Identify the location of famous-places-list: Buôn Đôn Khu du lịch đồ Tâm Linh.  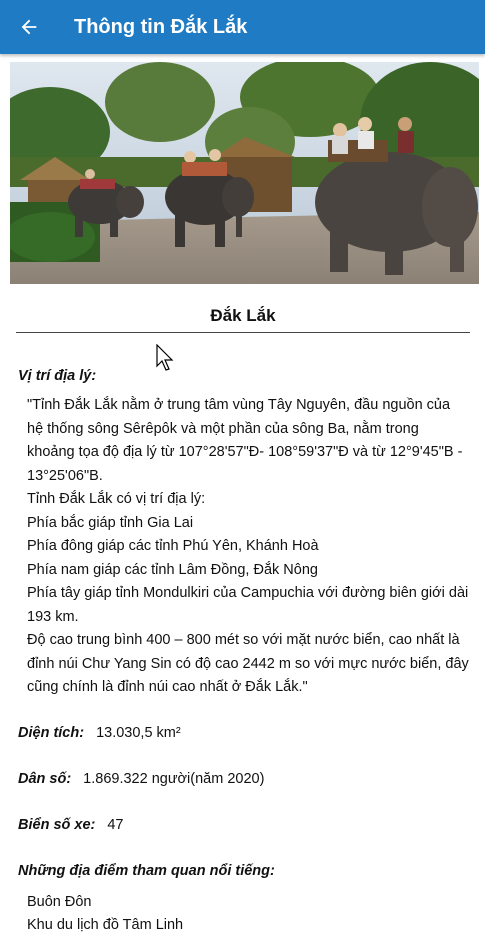
(248, 914).